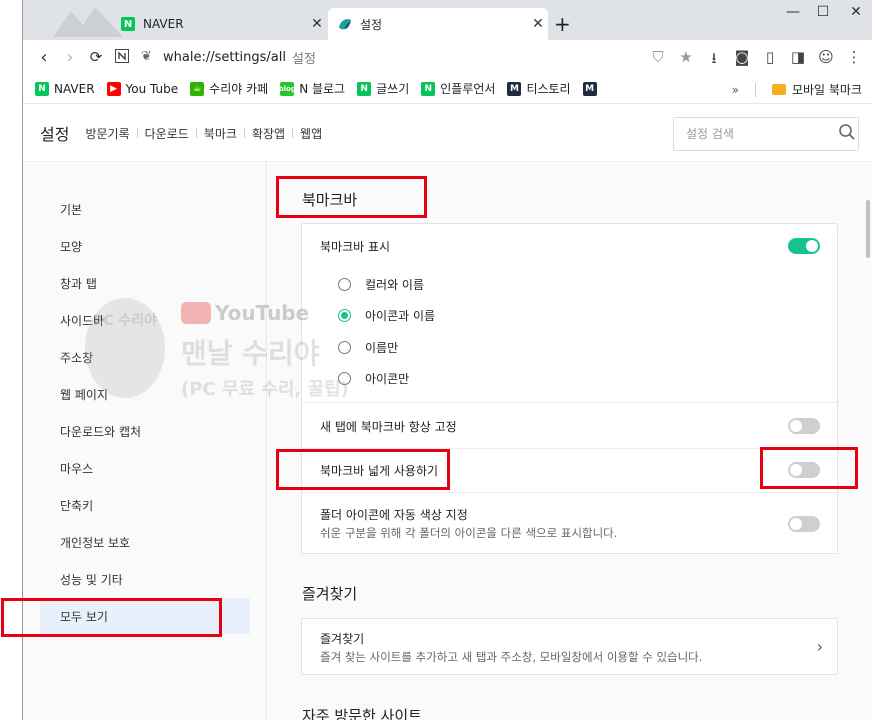  I want to click on sidebar-item-performance: 성능 및 기타, so click(91, 579).